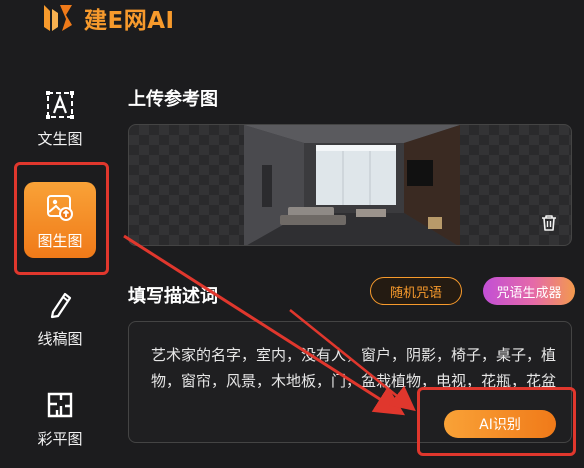  What do you see at coordinates (60, 105) in the screenshot?
I see `text-to-image-icon` at bounding box center [60, 105].